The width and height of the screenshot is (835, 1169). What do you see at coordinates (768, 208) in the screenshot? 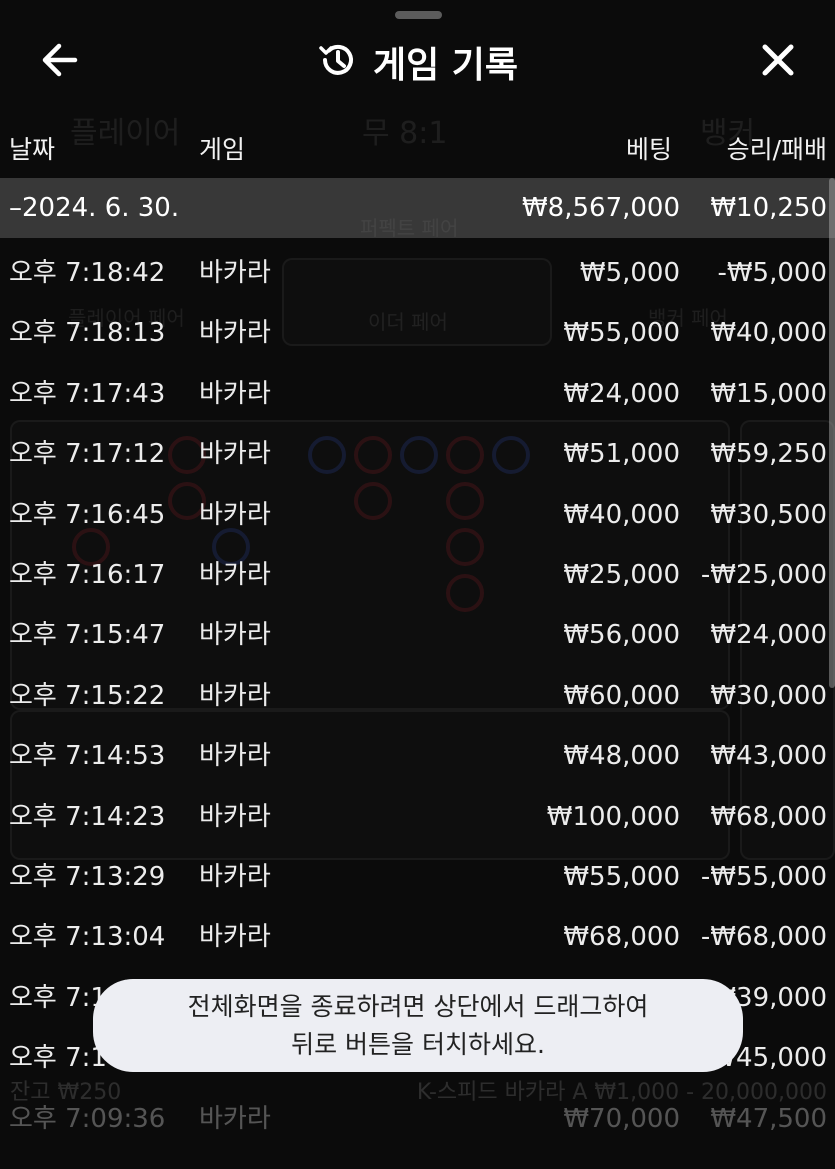
I see `summary-result-total: ₩10,250` at bounding box center [768, 208].